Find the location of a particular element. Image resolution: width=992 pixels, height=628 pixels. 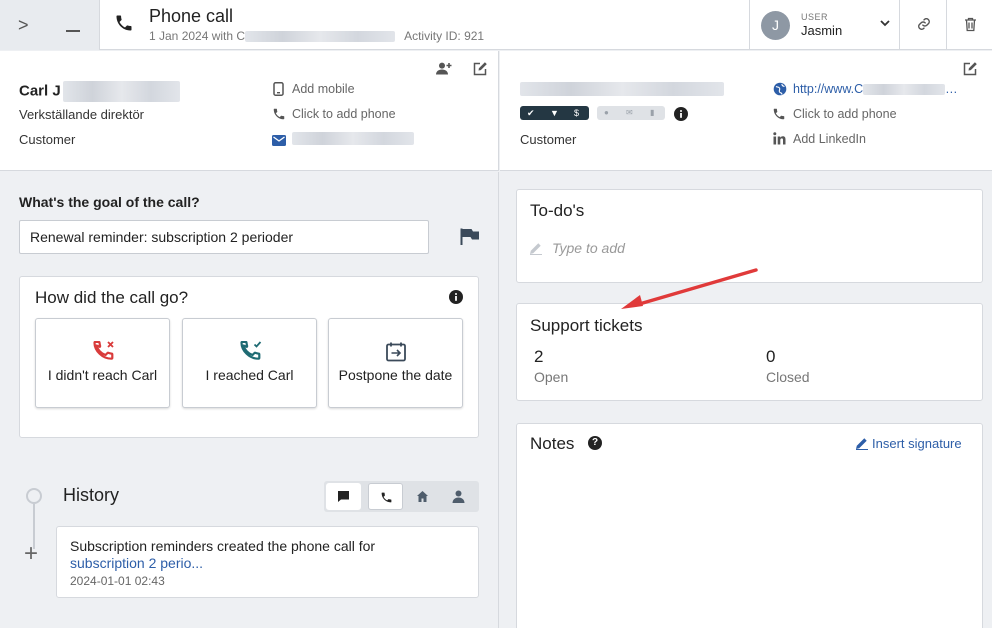

comment-icon is located at coordinates (343, 496).